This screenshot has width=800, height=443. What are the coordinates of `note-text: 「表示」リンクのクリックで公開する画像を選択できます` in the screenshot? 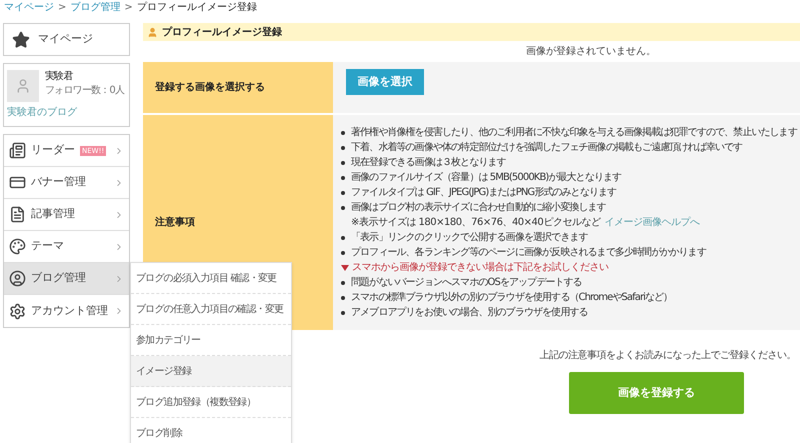 It's located at (469, 237).